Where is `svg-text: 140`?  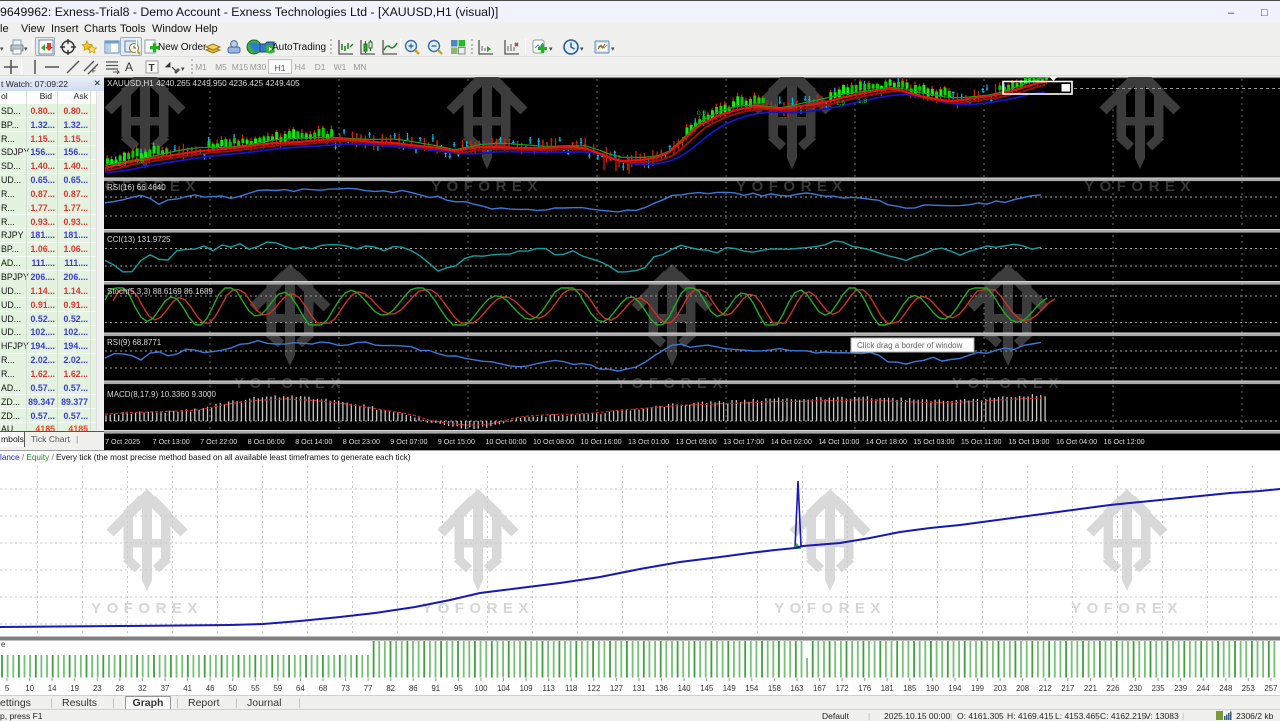 svg-text: 140 is located at coordinates (685, 688).